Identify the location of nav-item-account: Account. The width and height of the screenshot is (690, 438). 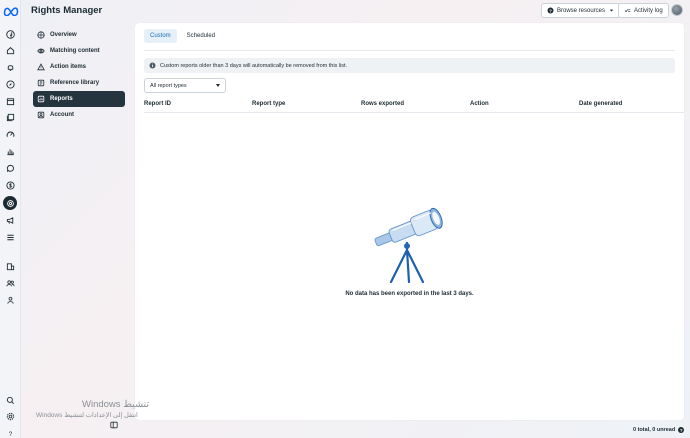
(79, 115).